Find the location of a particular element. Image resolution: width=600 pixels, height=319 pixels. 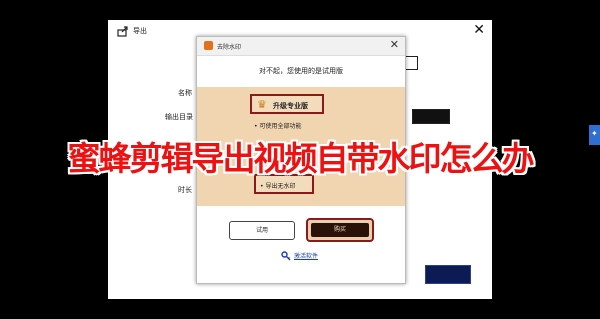

duration-label: 时长 is located at coordinates (185, 190).